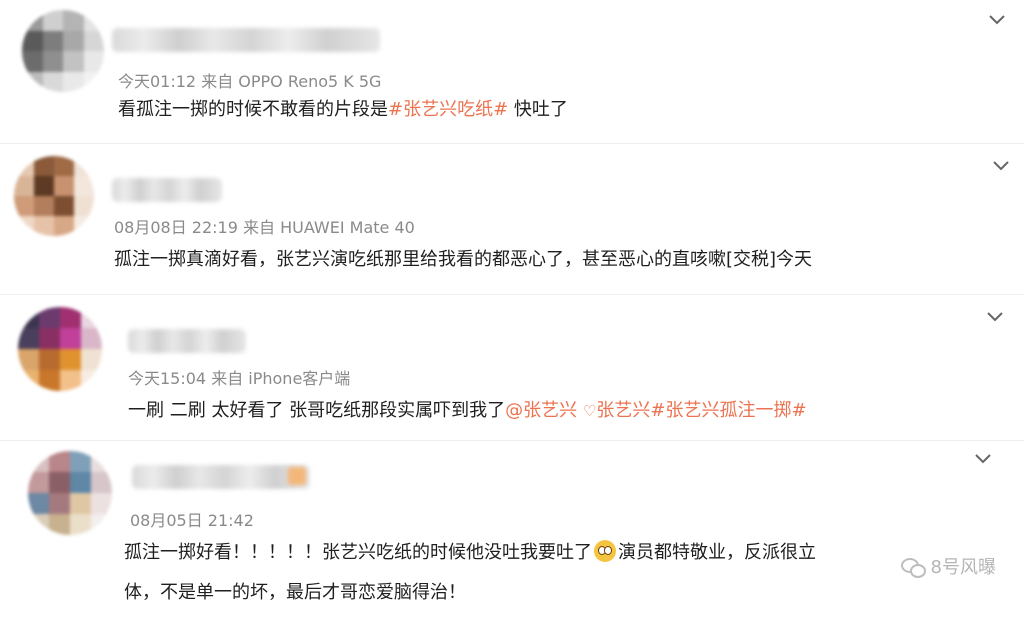 This screenshot has width=1024, height=619. I want to click on heart-icon: ♡, so click(589, 411).